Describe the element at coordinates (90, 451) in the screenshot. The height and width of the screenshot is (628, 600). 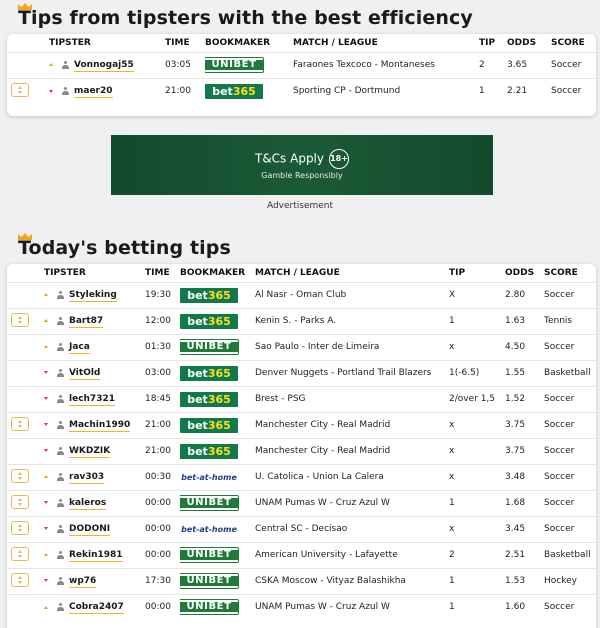
I see `tipster-name-link: WKDZIK` at that location.